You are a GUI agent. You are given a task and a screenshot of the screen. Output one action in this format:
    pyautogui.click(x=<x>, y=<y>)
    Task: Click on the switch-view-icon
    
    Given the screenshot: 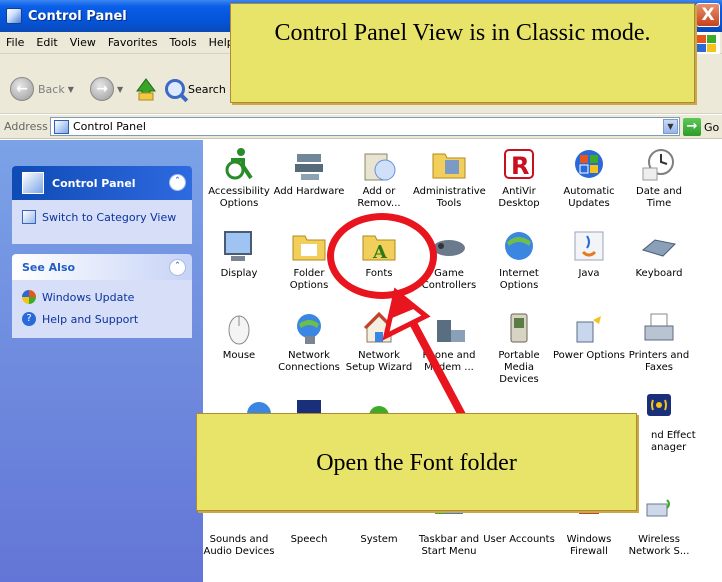 What is the action you would take?
    pyautogui.click(x=29, y=217)
    